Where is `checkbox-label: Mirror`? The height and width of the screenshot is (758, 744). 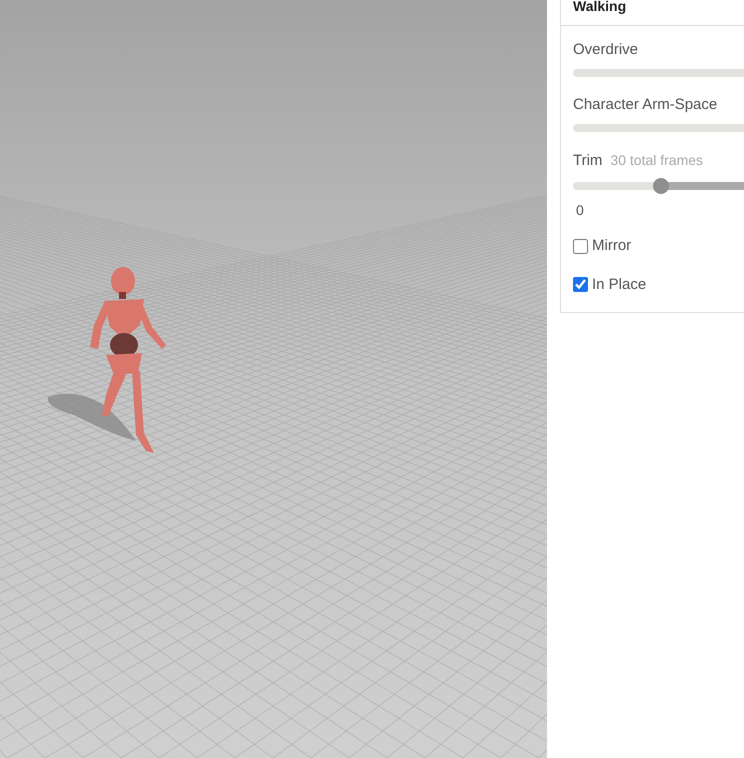
checkbox-label: Mirror is located at coordinates (612, 246).